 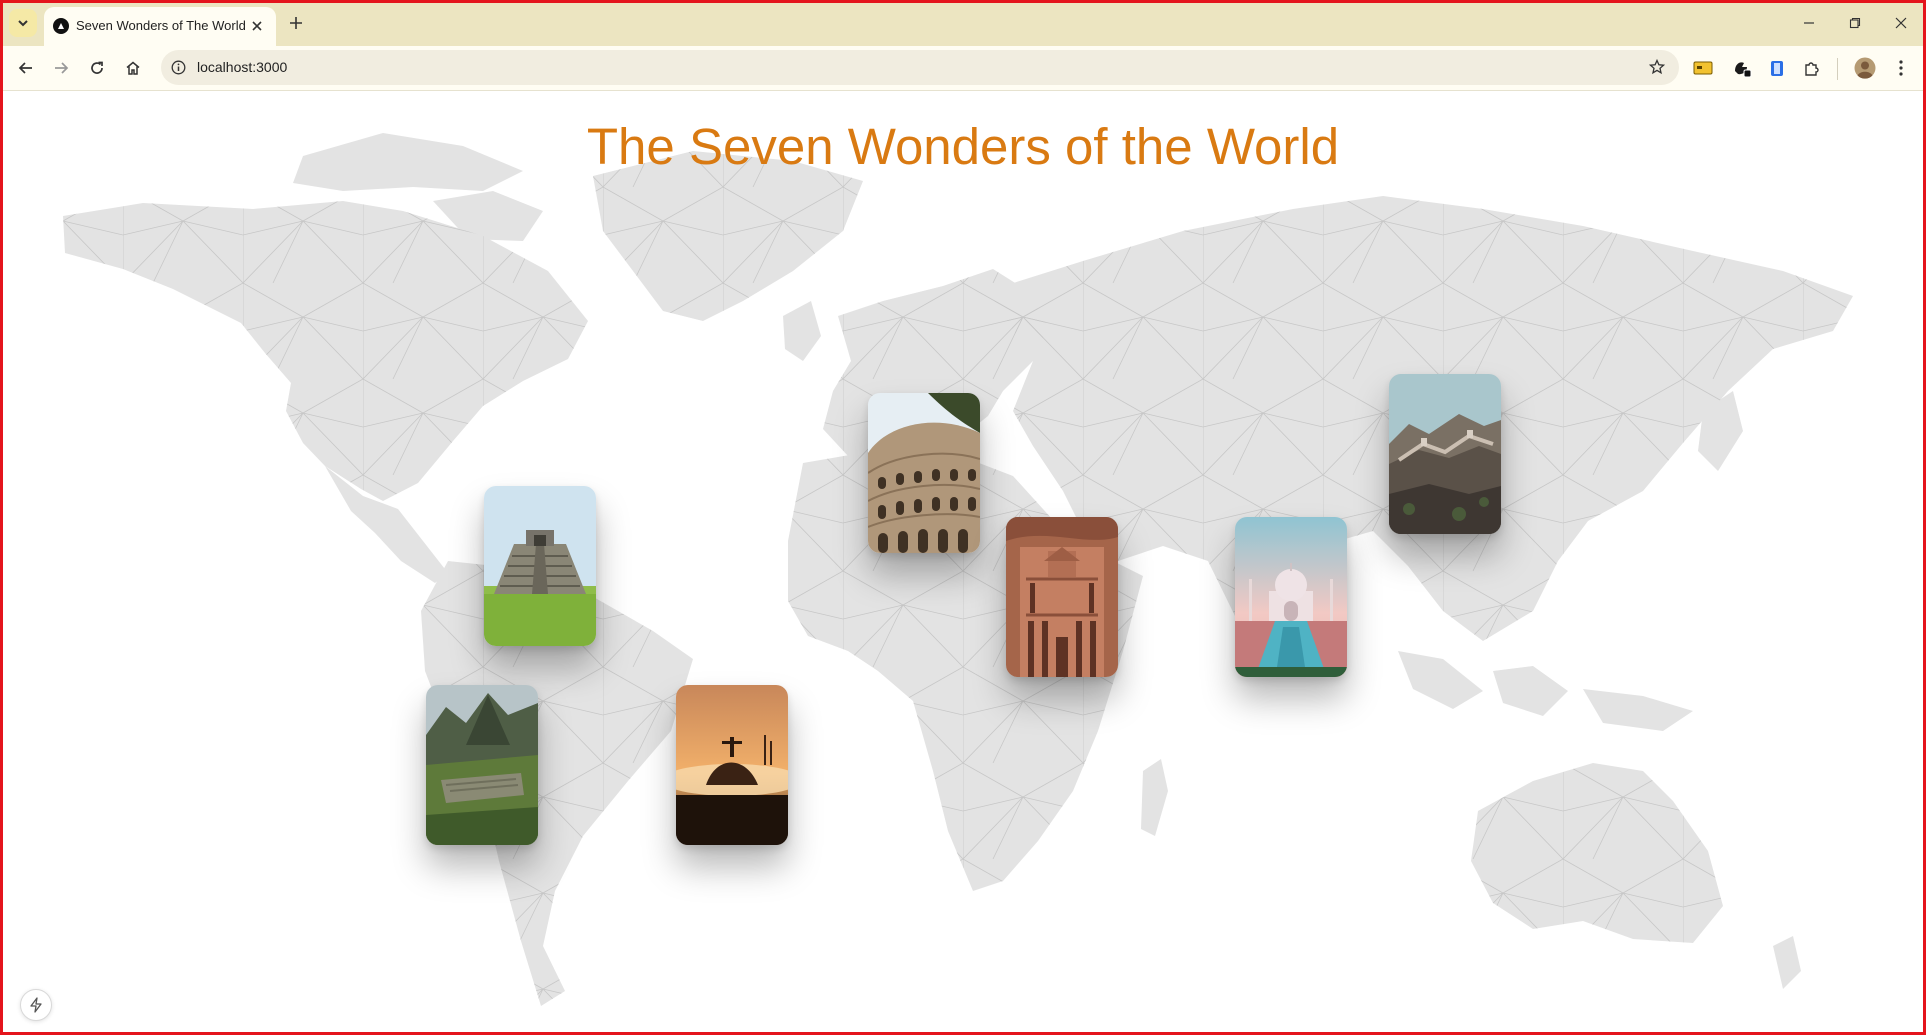 I want to click on colosseum-image, so click(x=924, y=473).